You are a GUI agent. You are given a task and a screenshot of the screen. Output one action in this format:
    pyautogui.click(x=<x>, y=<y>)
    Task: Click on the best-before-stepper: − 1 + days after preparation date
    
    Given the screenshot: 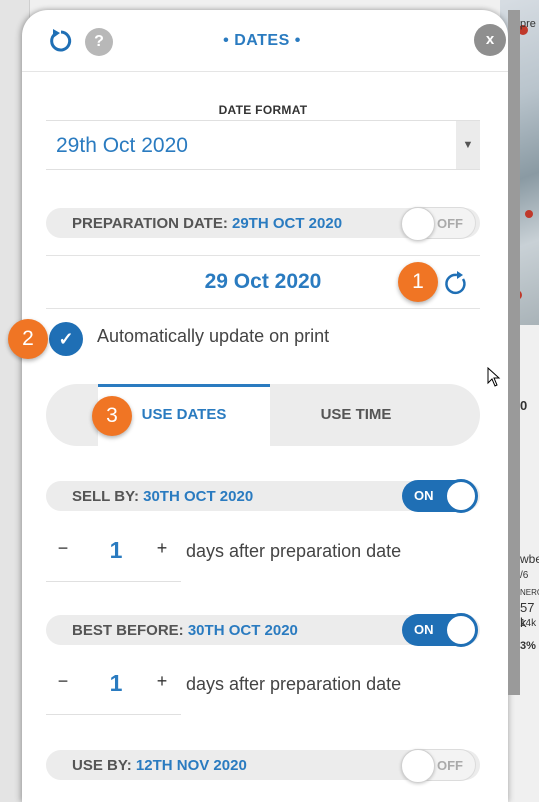 What is the action you would take?
    pyautogui.click(x=263, y=686)
    